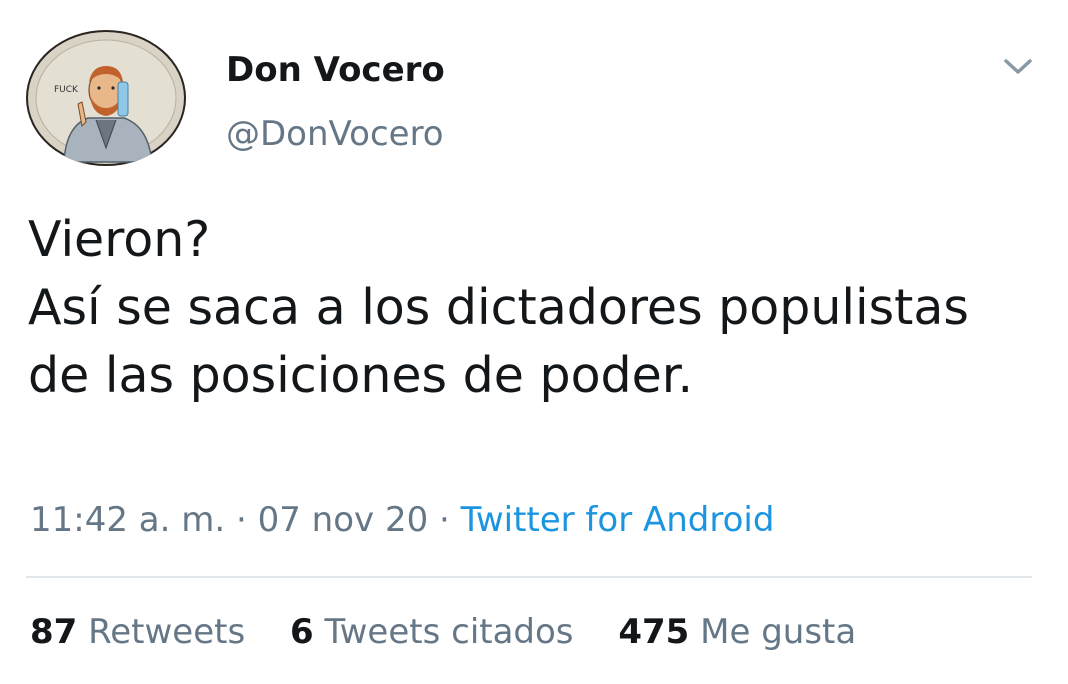 This screenshot has width=1068, height=684. Describe the element at coordinates (449, 632) in the screenshot. I see `quote-tweets-label: Tweets citados` at that location.